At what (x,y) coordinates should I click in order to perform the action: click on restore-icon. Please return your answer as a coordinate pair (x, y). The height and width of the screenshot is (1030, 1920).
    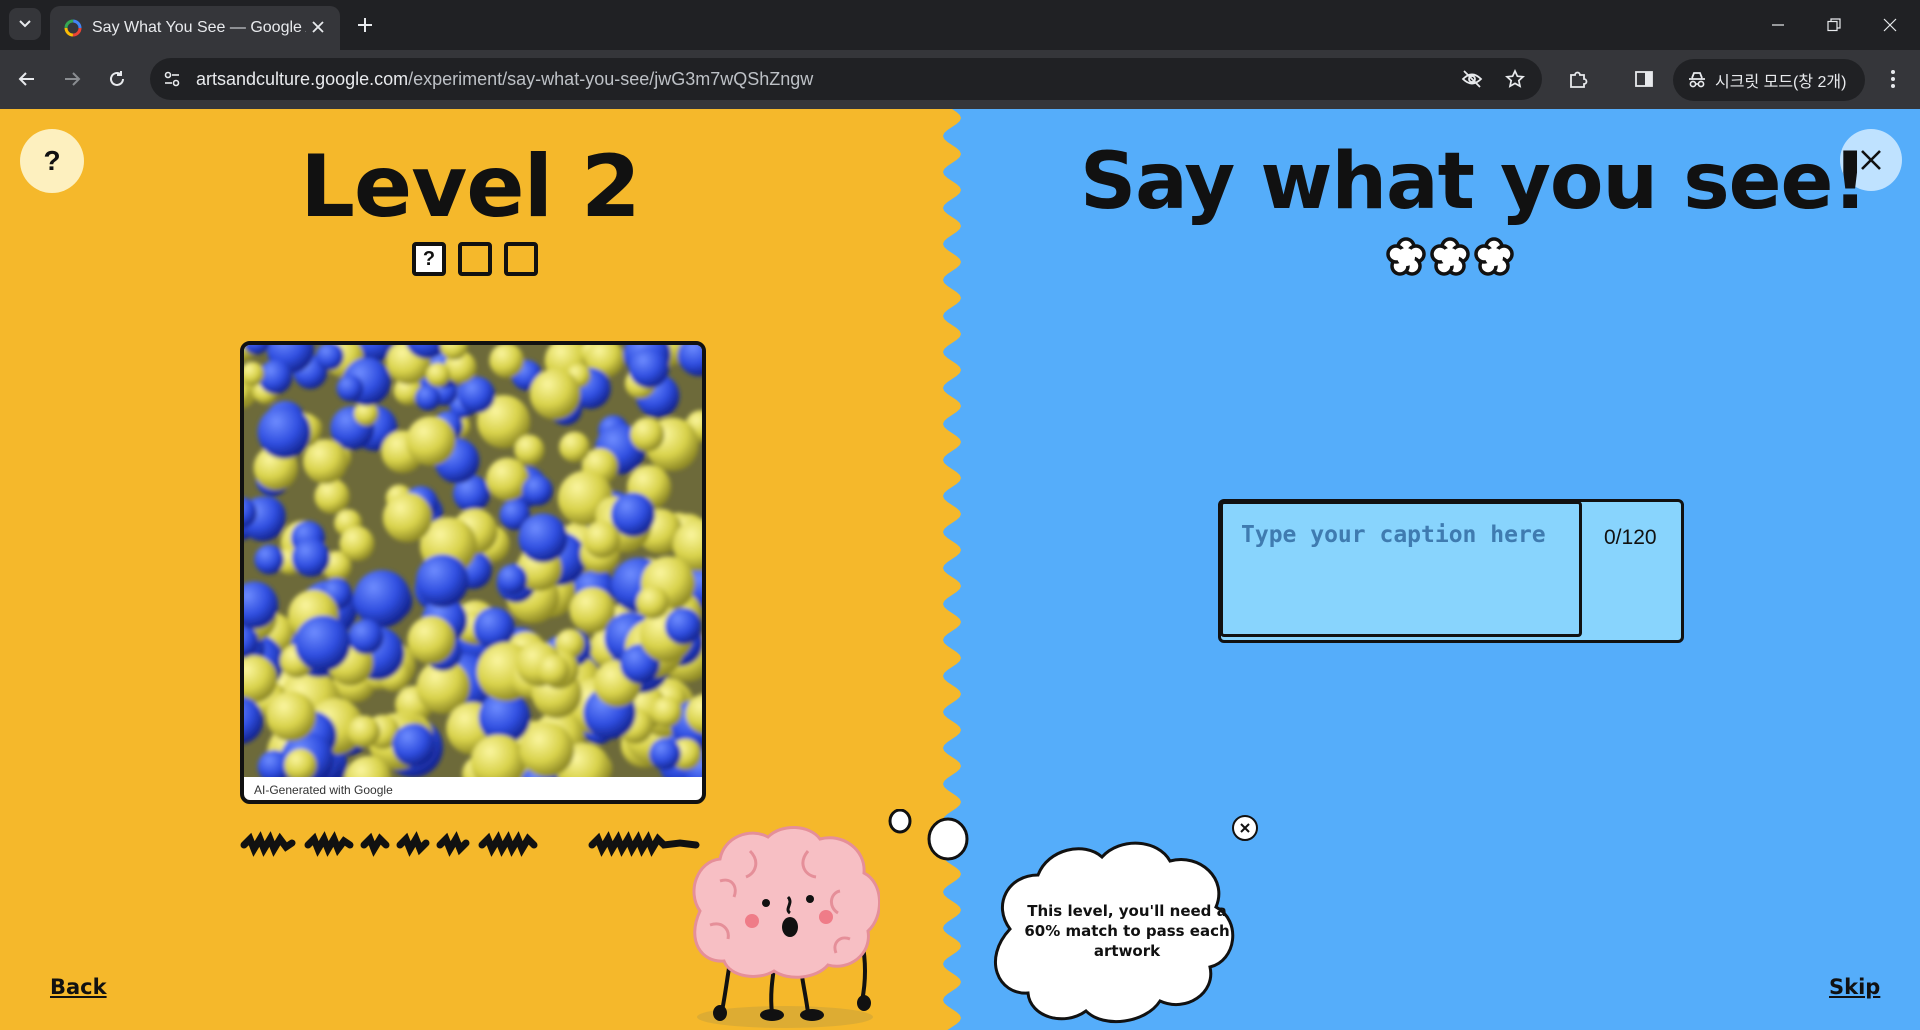
    Looking at the image, I should click on (1834, 25).